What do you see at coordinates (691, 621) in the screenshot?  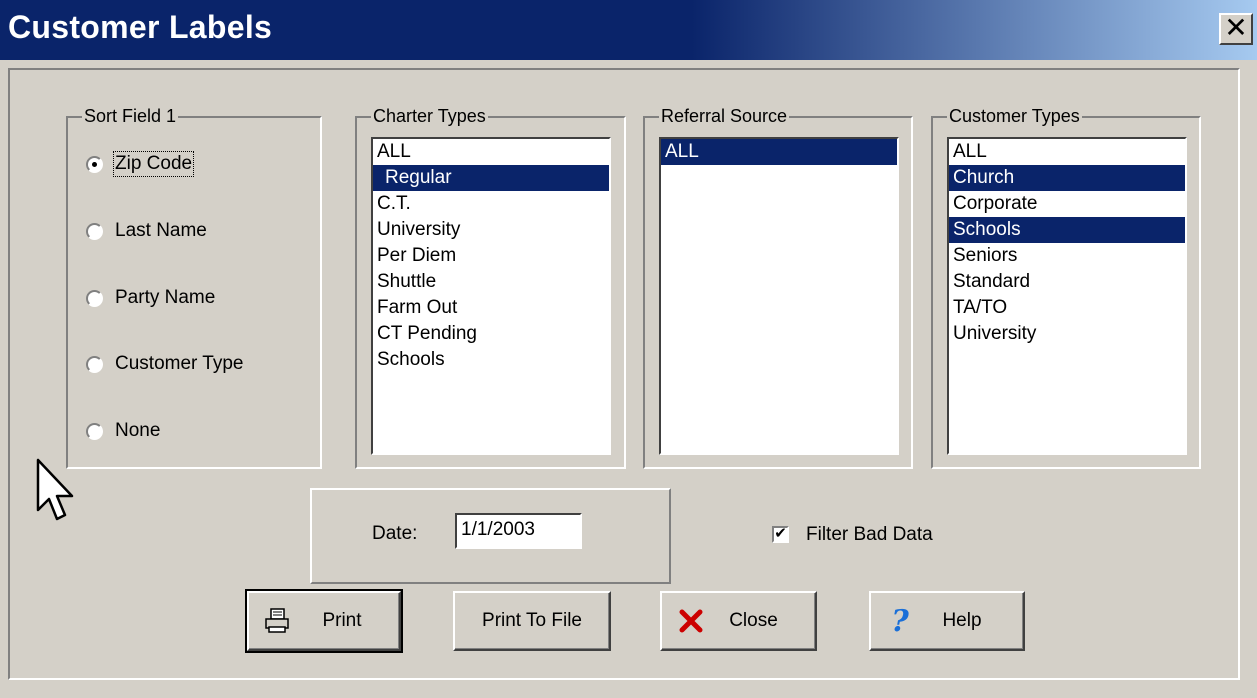 I see `close-x-icon` at bounding box center [691, 621].